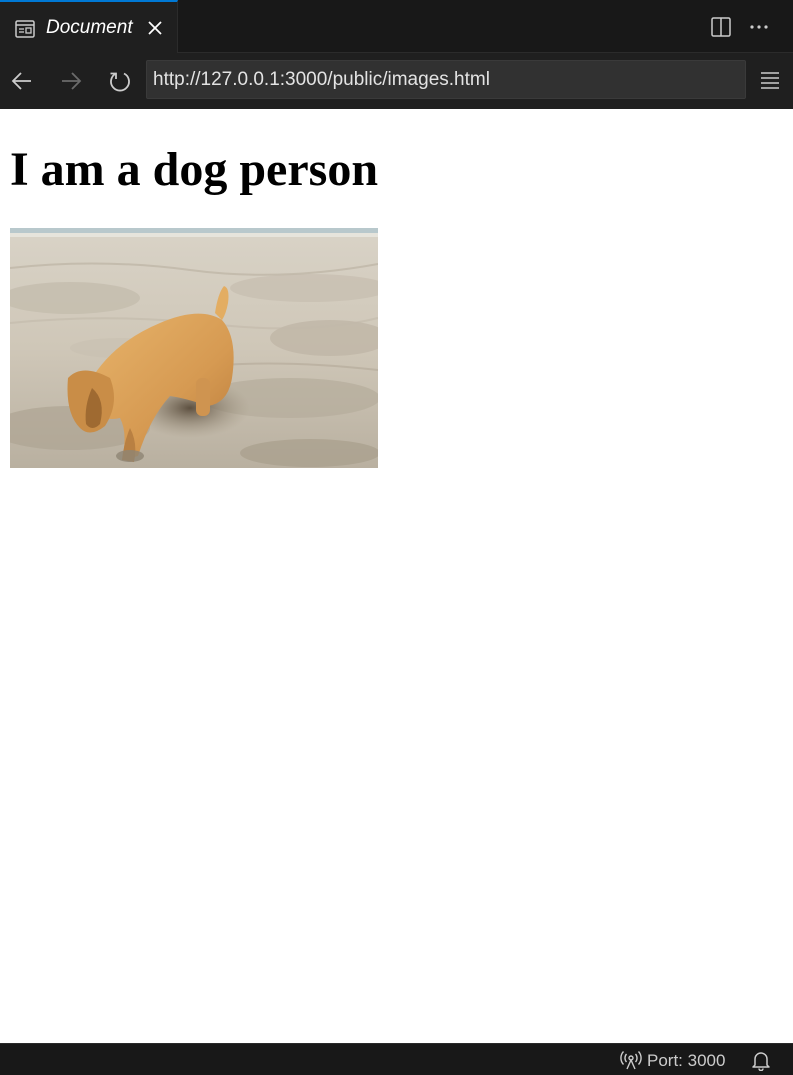 The image size is (793, 1075). I want to click on tab-bar: Document, so click(396, 26).